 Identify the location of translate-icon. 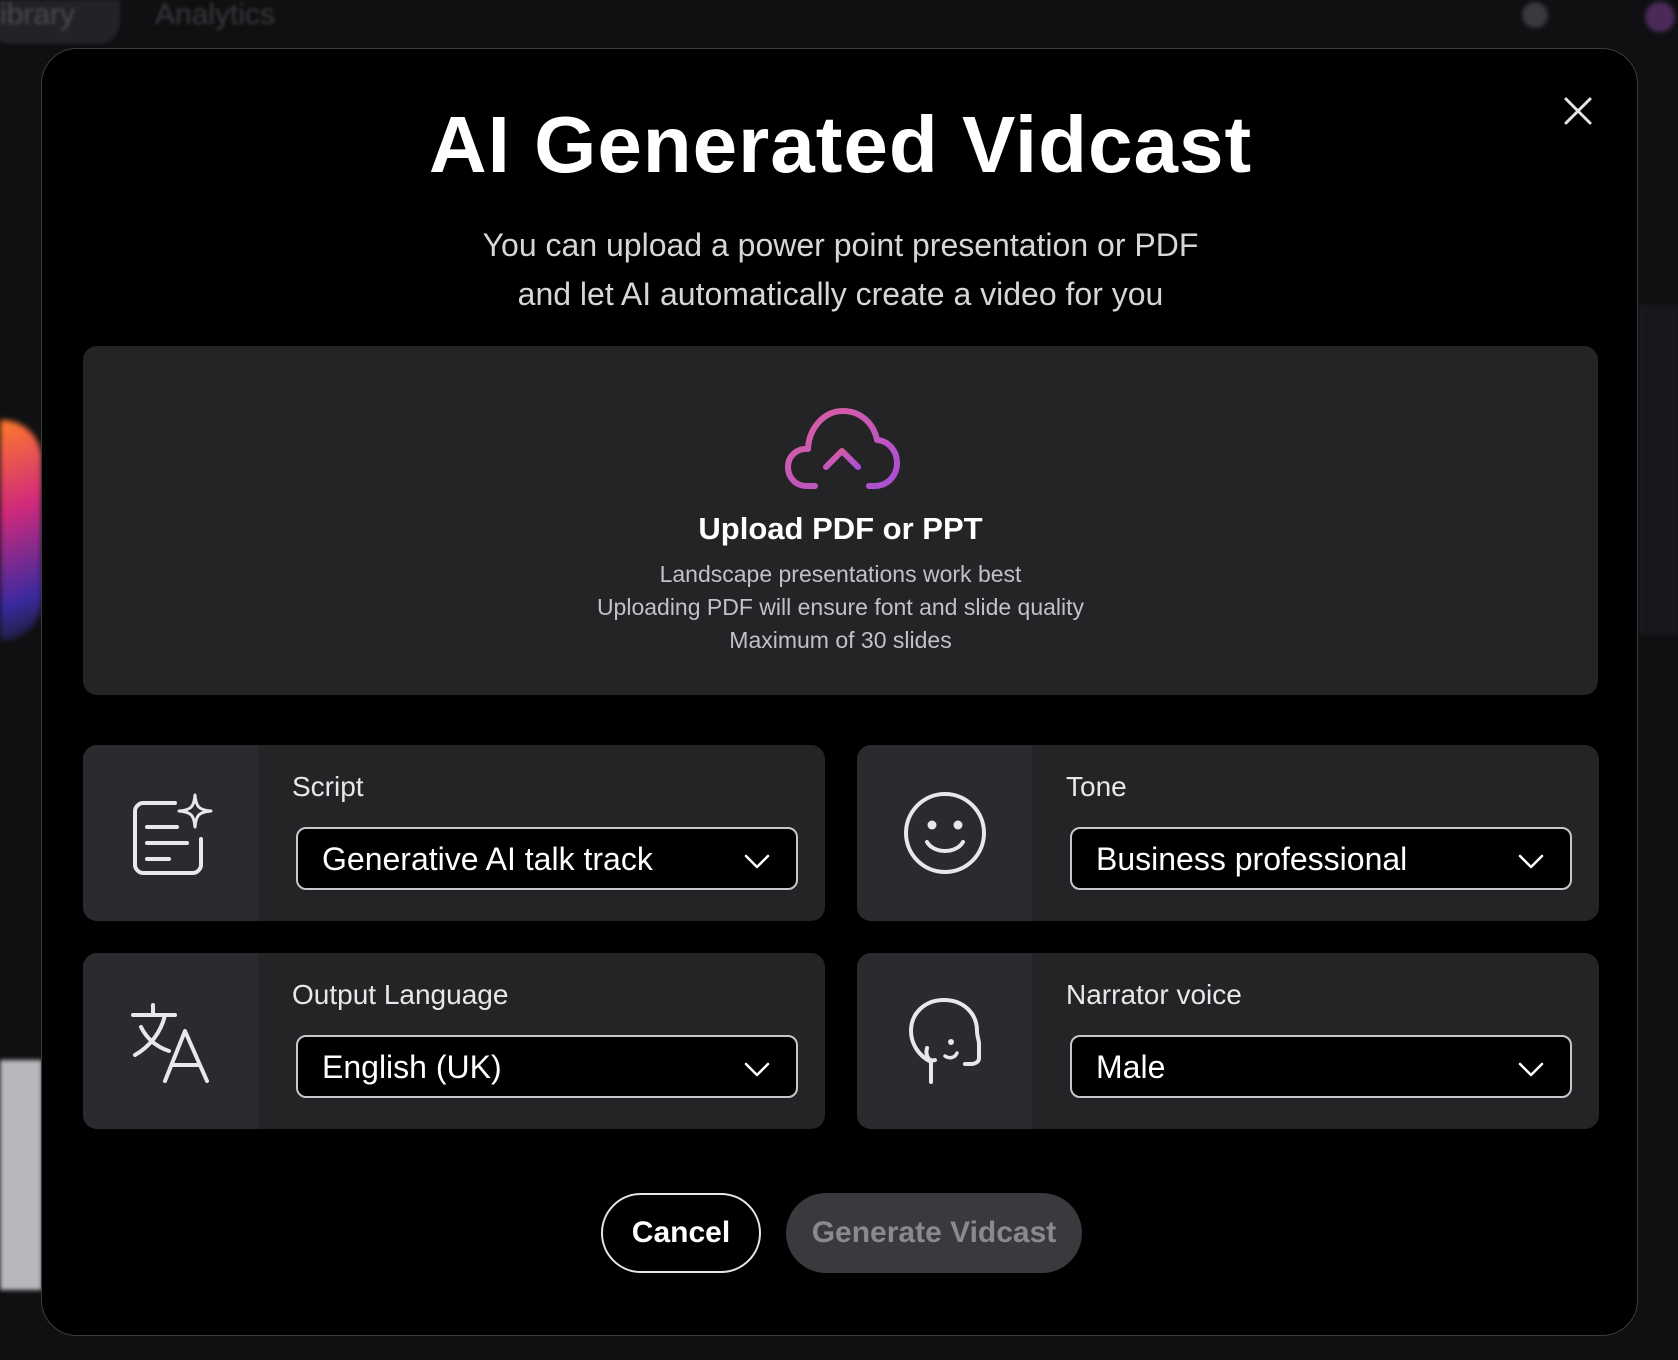
(169, 1043).